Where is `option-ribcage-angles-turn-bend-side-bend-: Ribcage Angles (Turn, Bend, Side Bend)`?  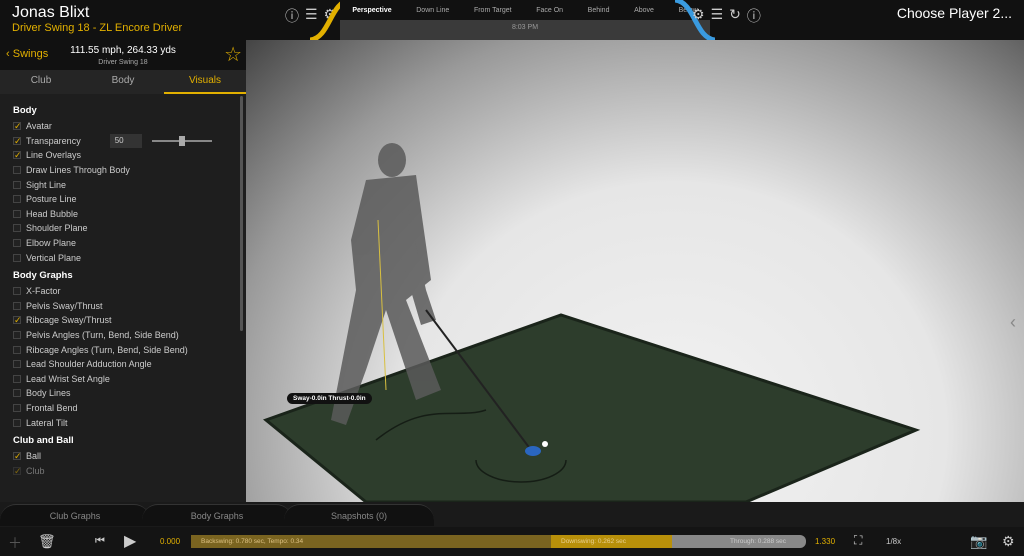
option-ribcage-angles-turn-bend-side-bend-: Ribcage Angles (Turn, Bend, Side Bend) is located at coordinates (129, 349).